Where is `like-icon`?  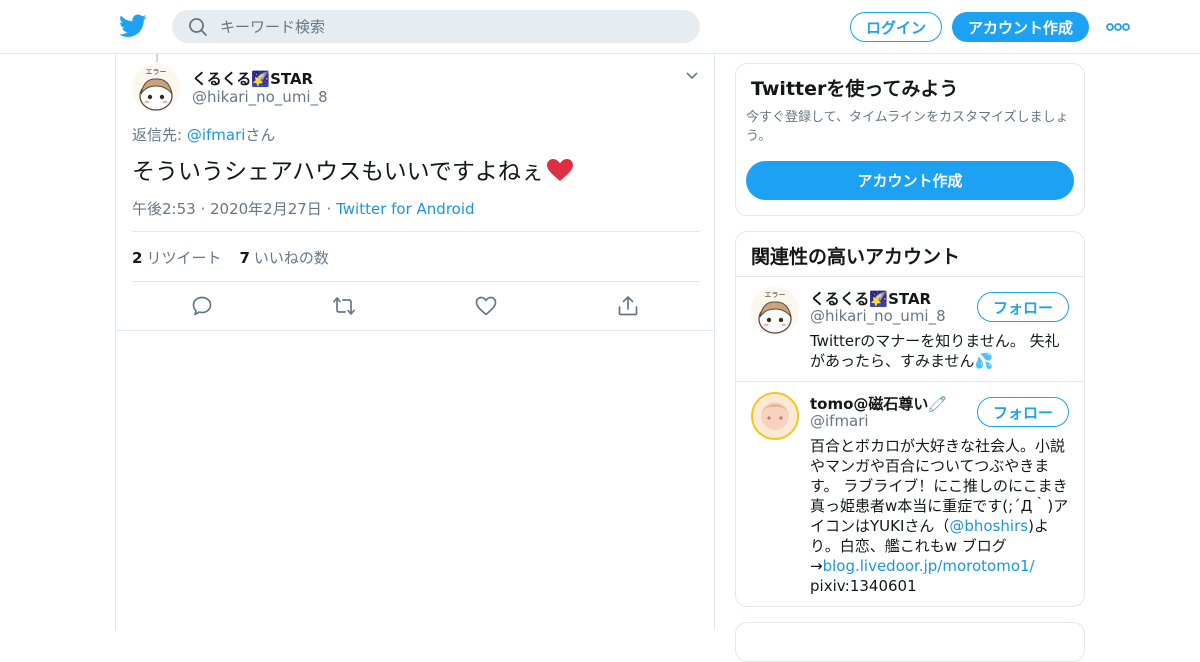
like-icon is located at coordinates (486, 306).